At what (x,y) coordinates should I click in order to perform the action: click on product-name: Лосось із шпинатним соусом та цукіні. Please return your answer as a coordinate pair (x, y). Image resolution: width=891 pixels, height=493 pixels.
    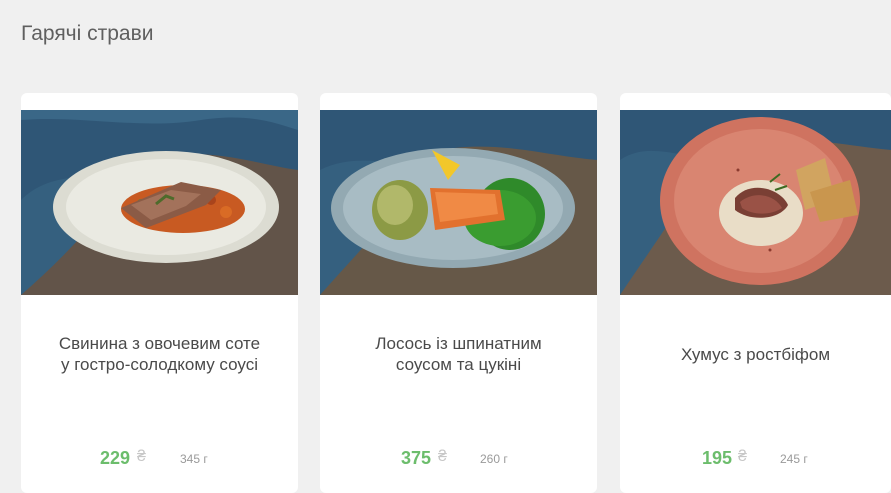
    Looking at the image, I should click on (458, 354).